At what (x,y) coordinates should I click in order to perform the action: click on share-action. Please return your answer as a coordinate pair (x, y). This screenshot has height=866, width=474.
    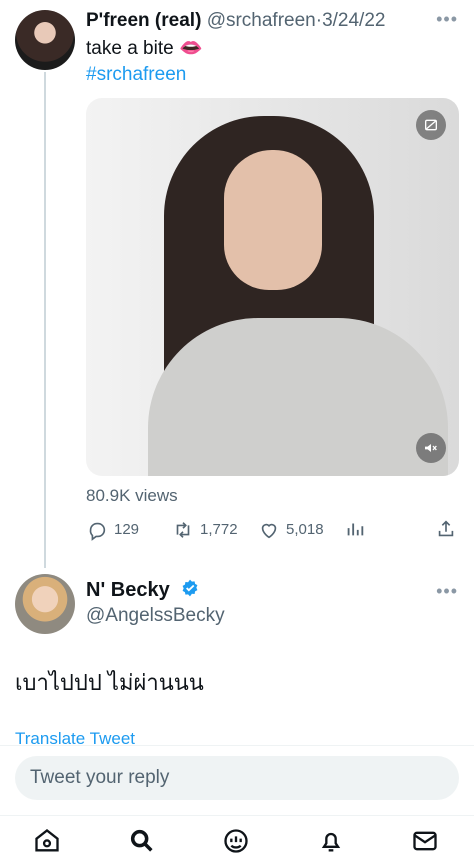
    Looking at the image, I should click on (446, 529).